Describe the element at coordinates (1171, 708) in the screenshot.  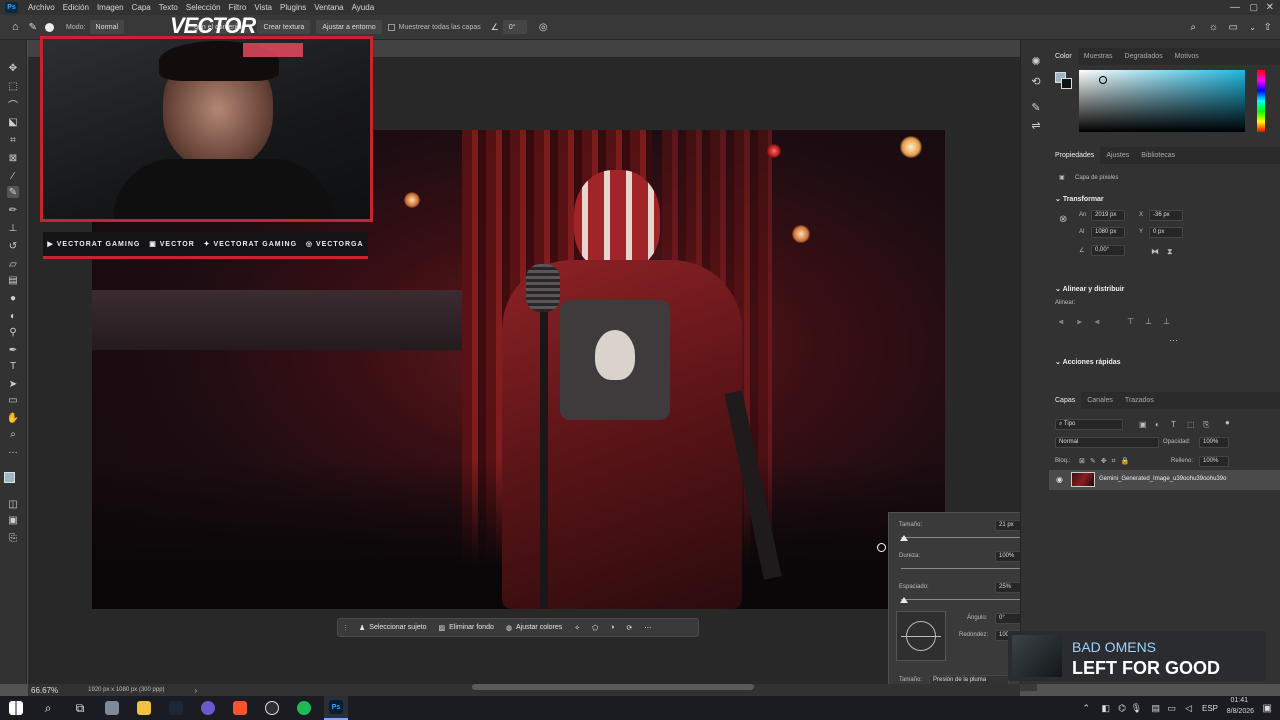
I see `tray-monitor-icon: ▭` at that location.